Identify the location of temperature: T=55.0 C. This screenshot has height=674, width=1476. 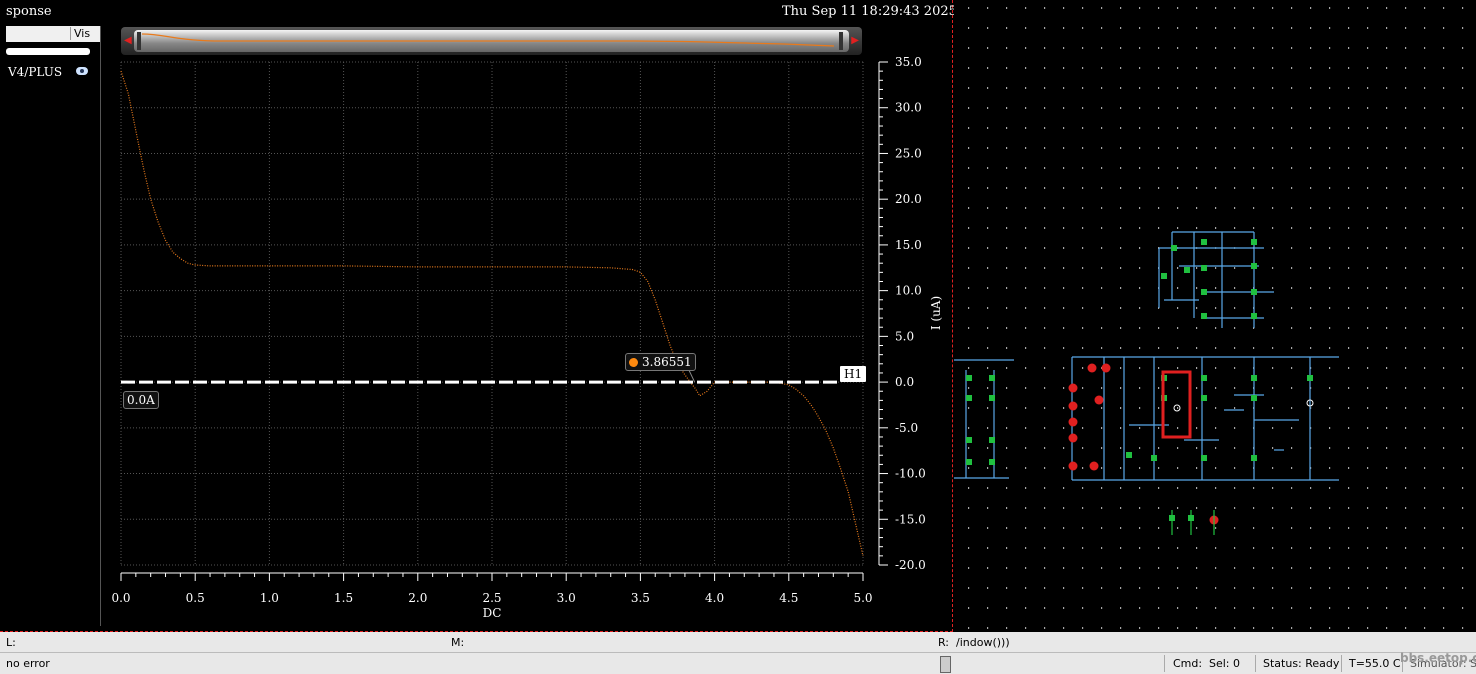
(1375, 663).